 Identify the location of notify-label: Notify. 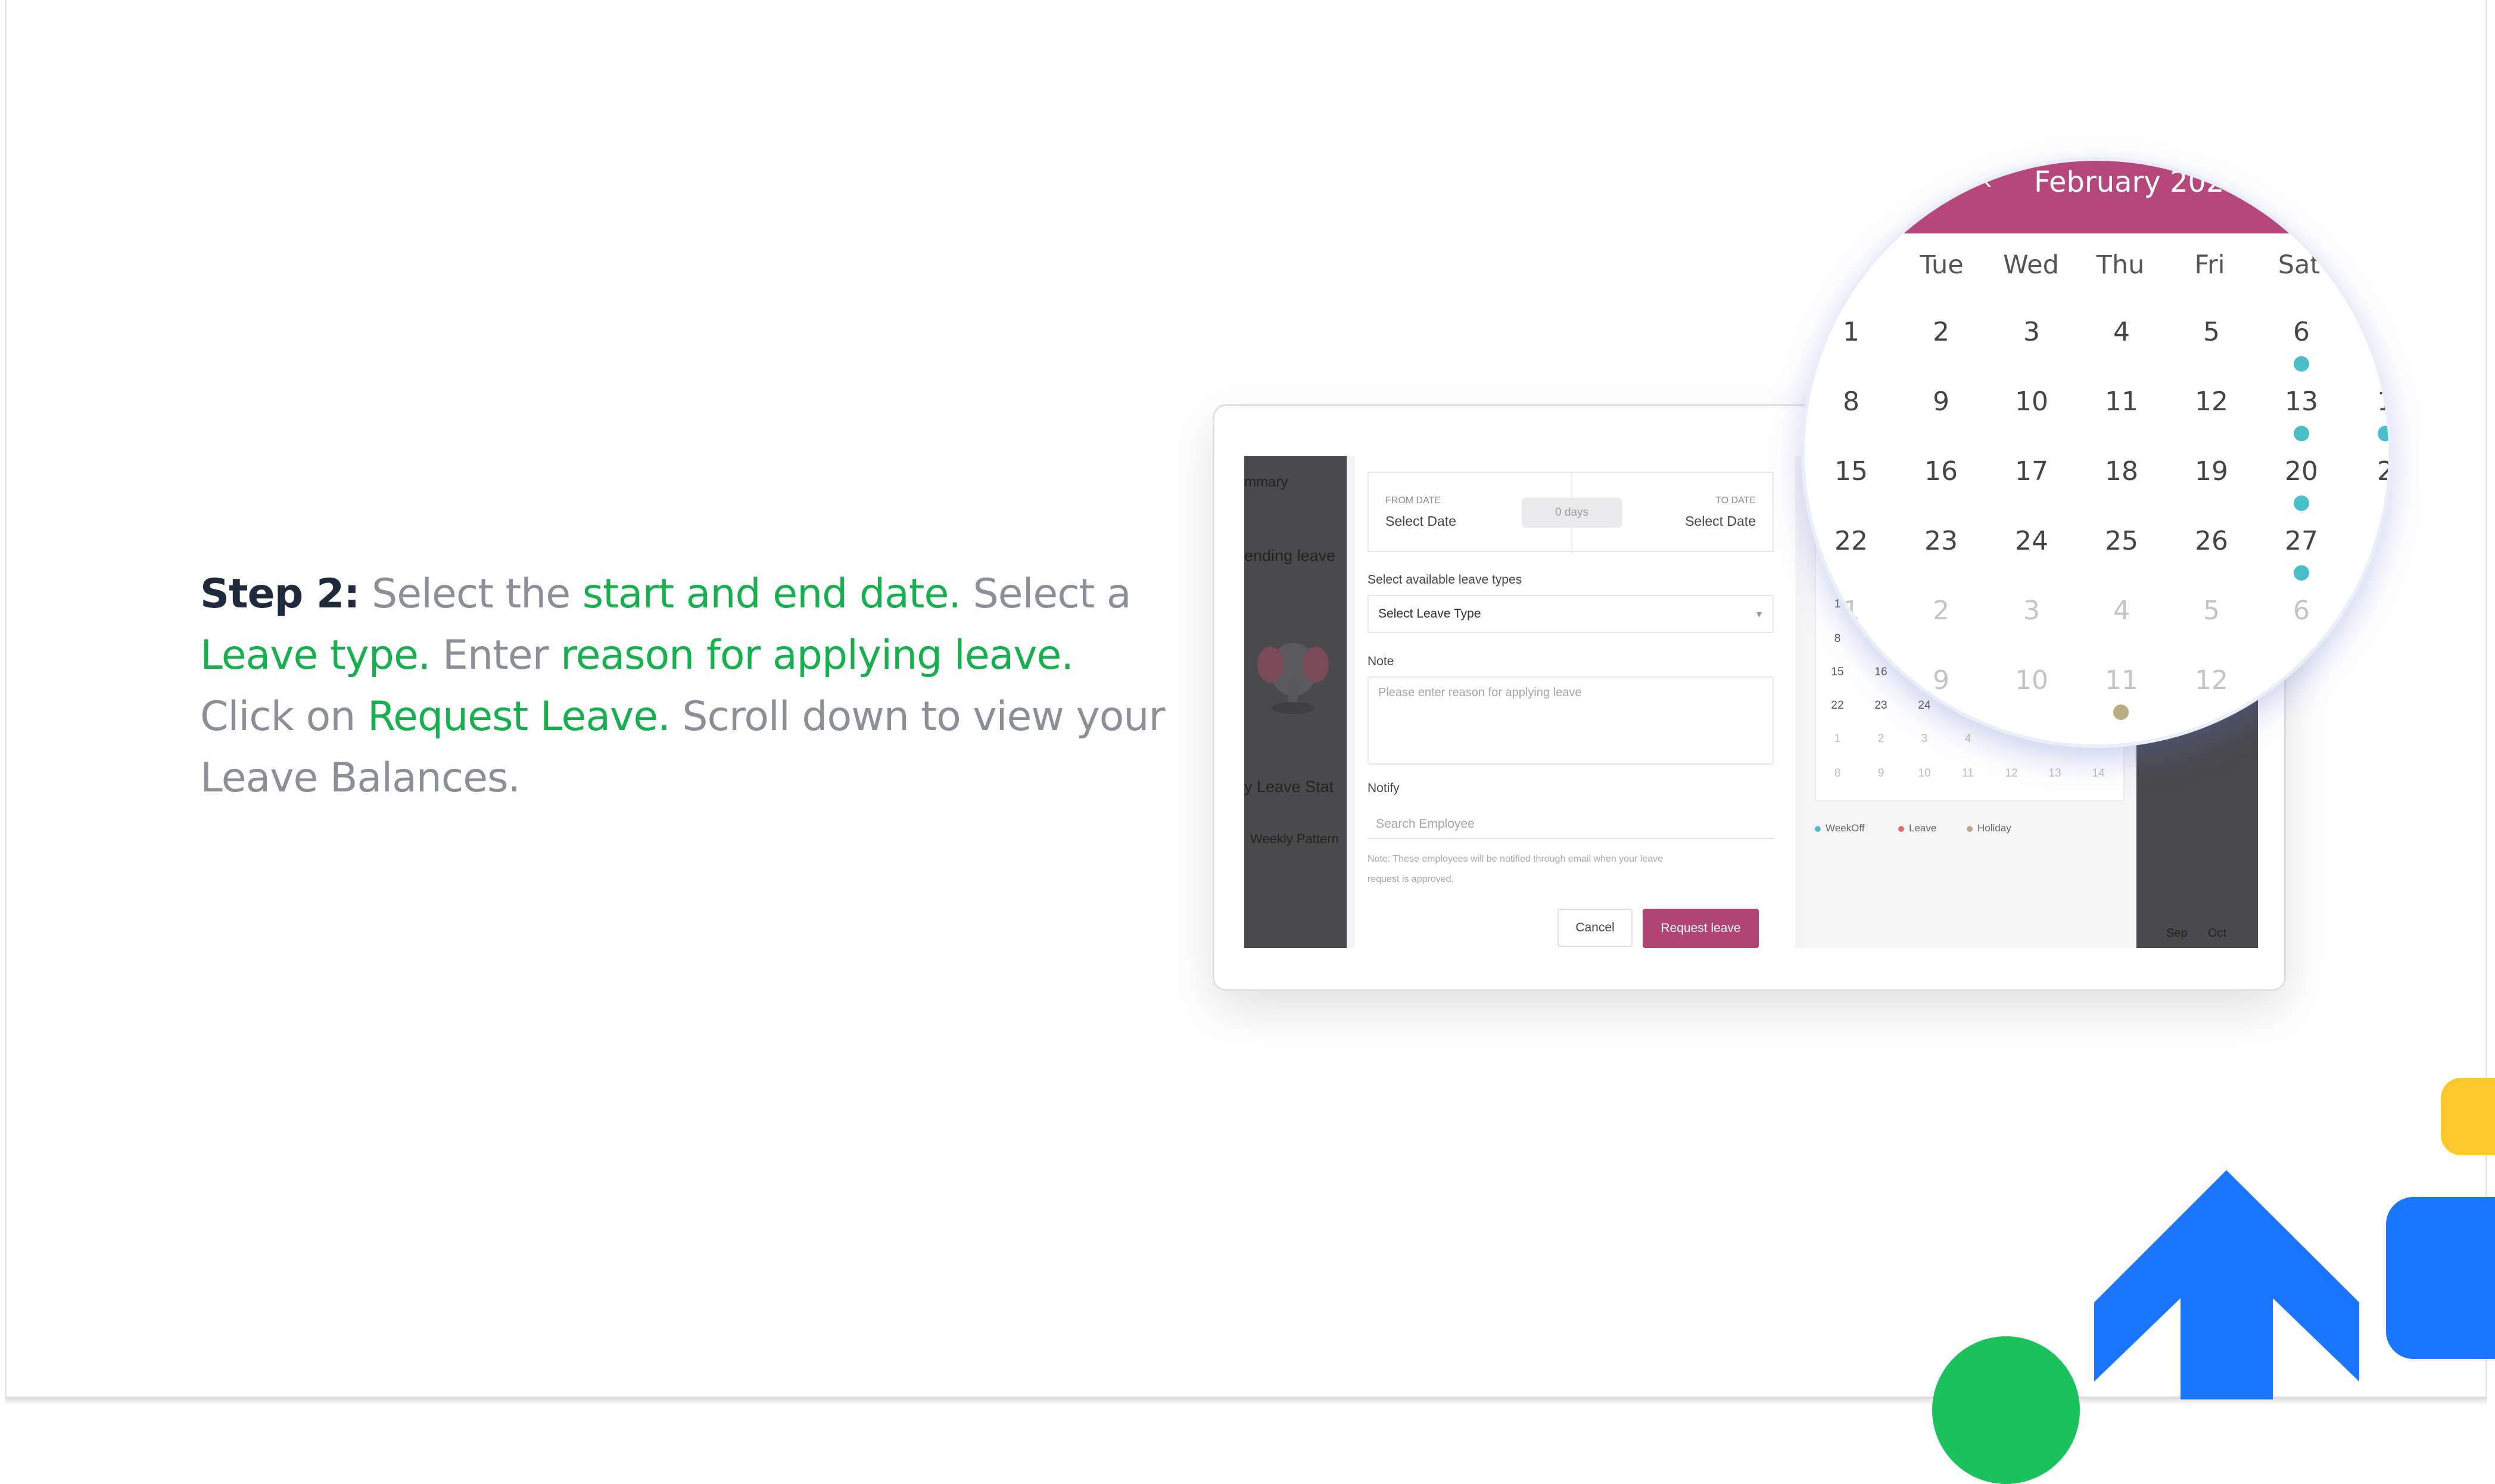
(1384, 788).